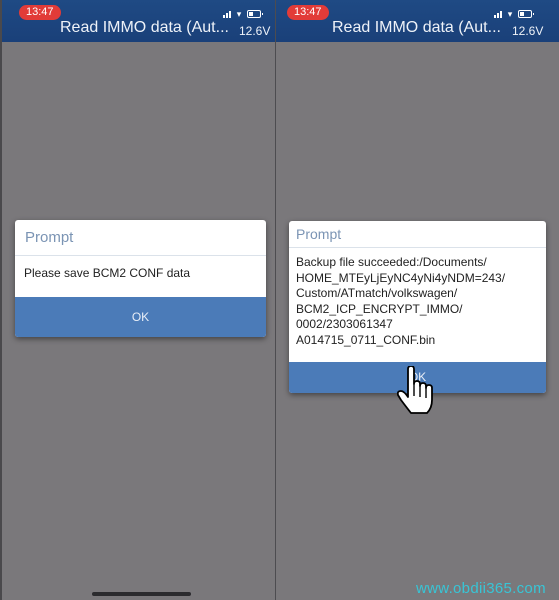 Image resolution: width=559 pixels, height=600 pixels. What do you see at coordinates (401, 277) in the screenshot?
I see `message-line: HOME_MTEyLjEyNC4yNi4yNDM=243/` at bounding box center [401, 277].